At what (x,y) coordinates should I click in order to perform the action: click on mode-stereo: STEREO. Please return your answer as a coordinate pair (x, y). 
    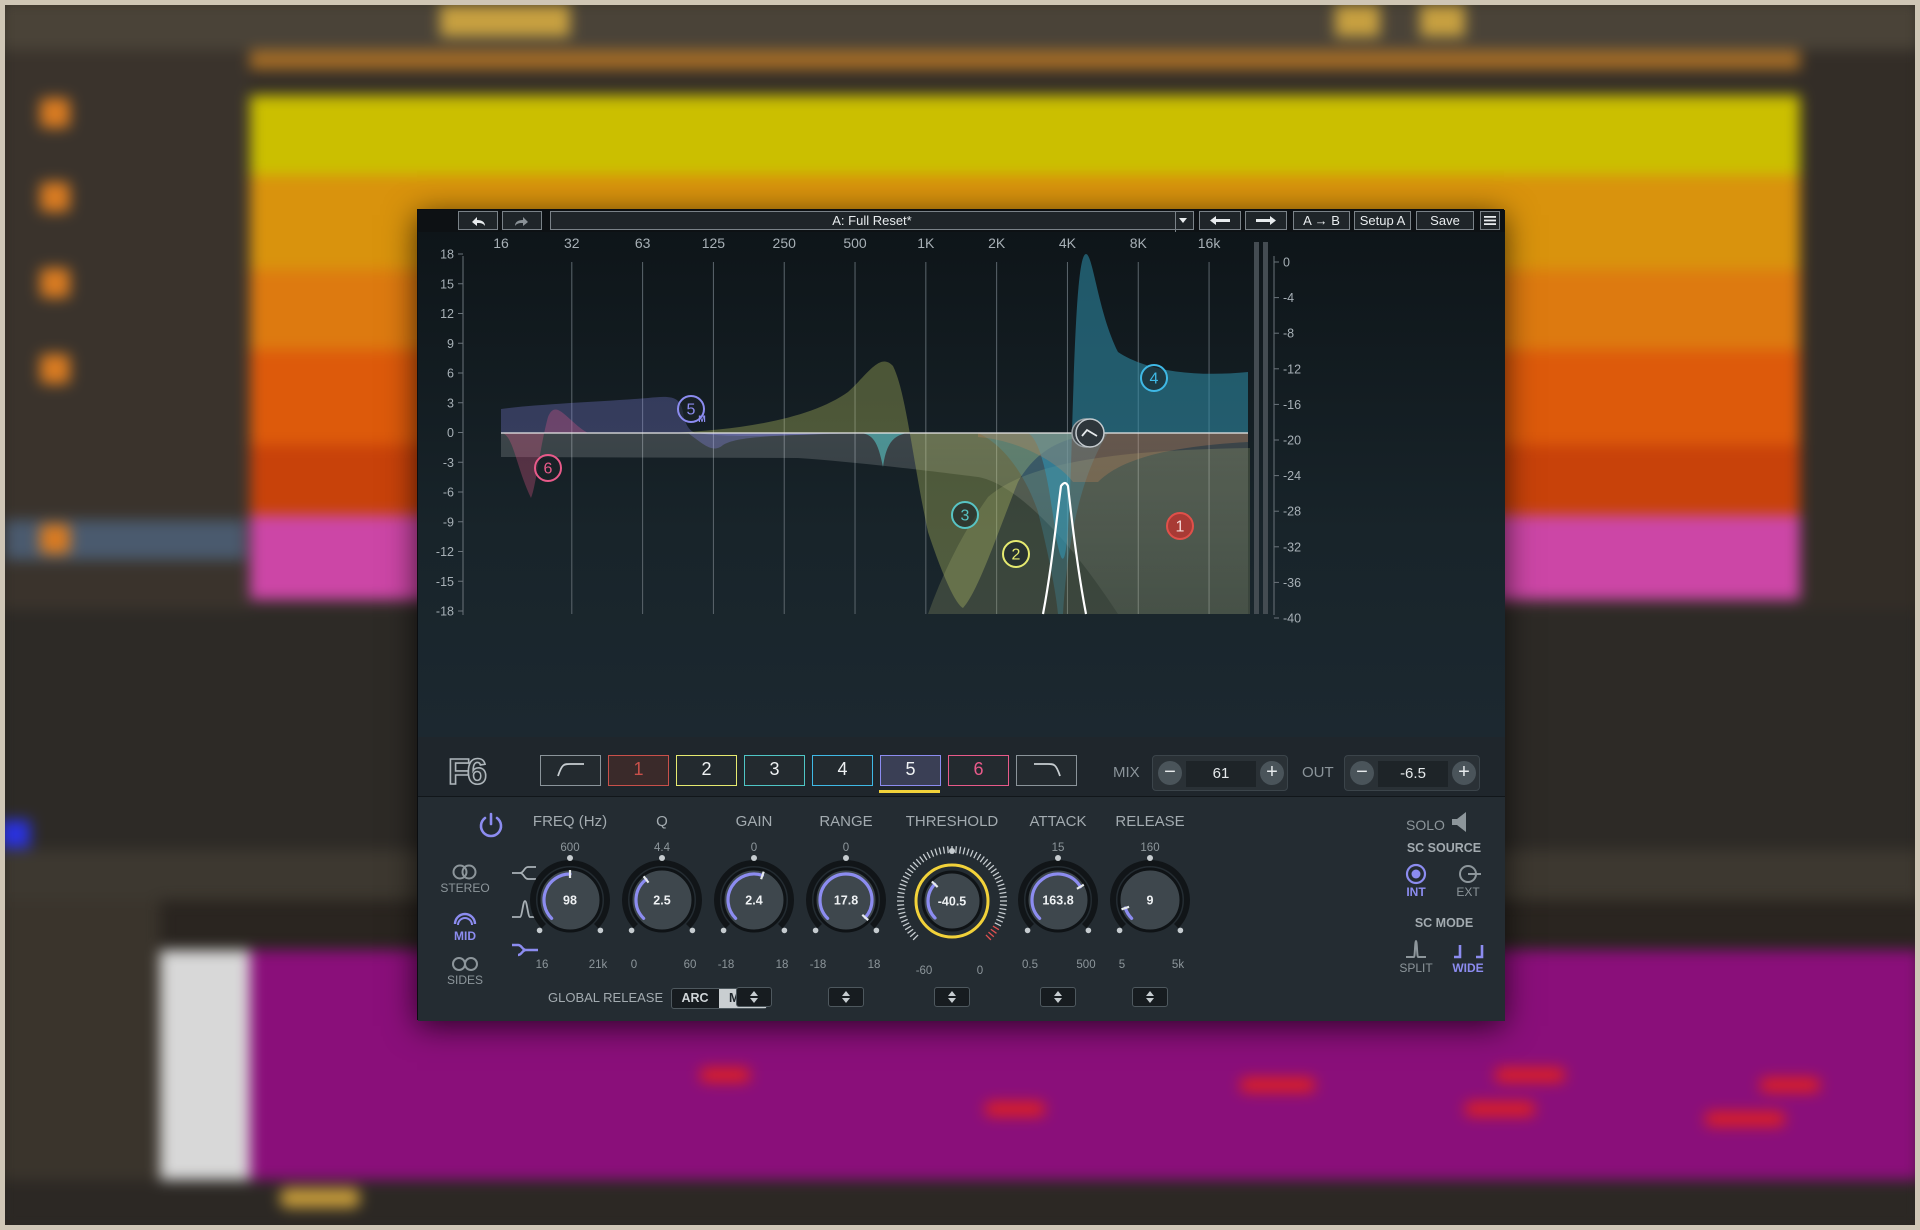
    Looking at the image, I should click on (465, 881).